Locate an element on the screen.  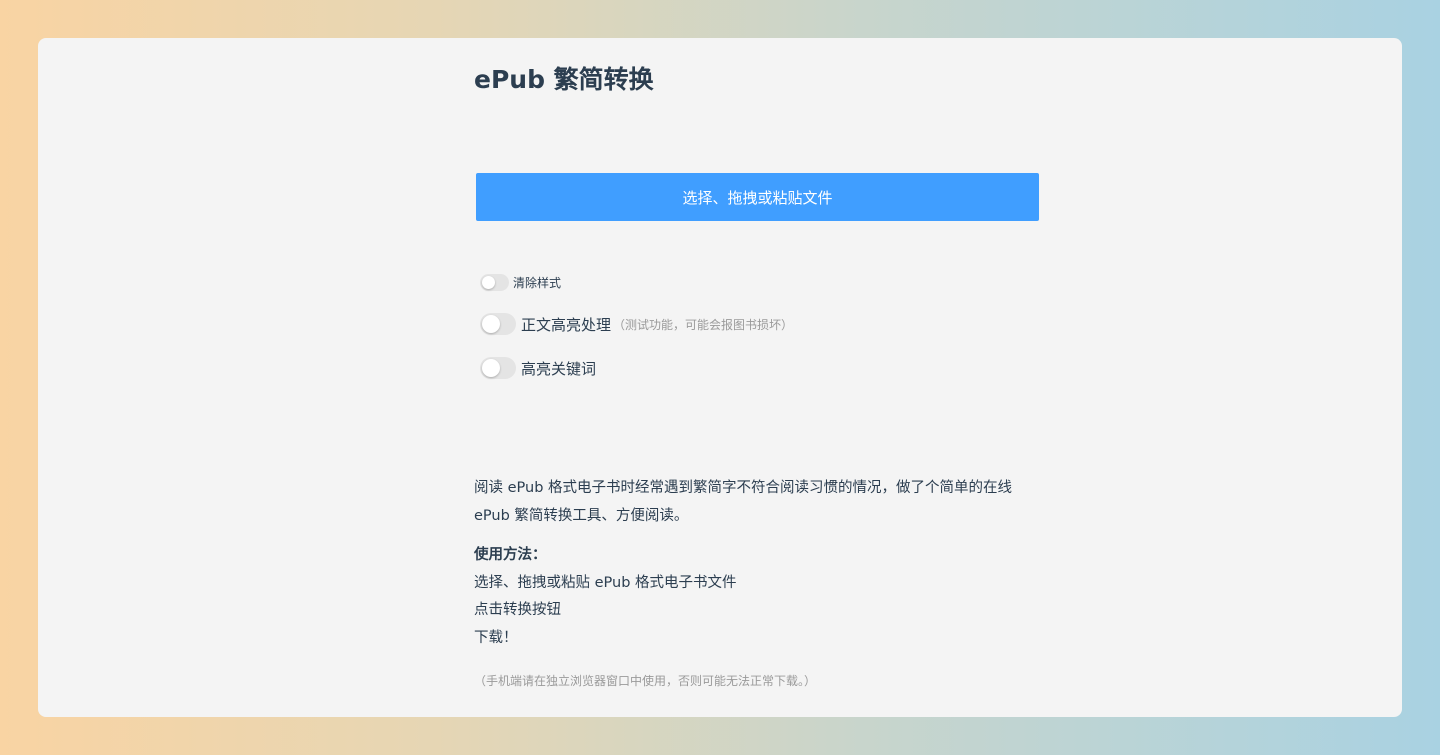
intro-line: 阅读 ePub 格式电子书时经常遇到繁简字不符合阅读习惯的情况，做了个简单的在线 is located at coordinates (743, 488).